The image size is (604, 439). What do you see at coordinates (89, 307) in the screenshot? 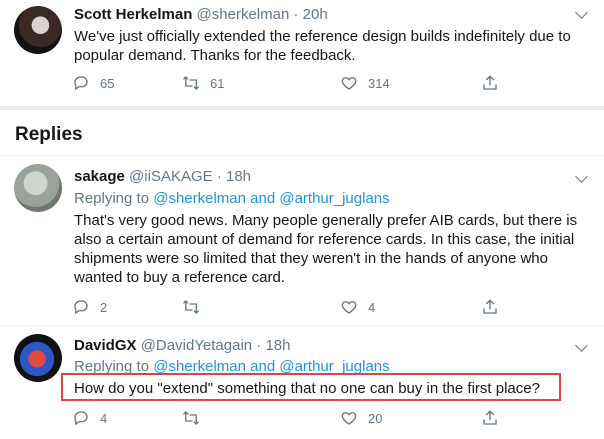
I see `reply-button: 2` at bounding box center [89, 307].